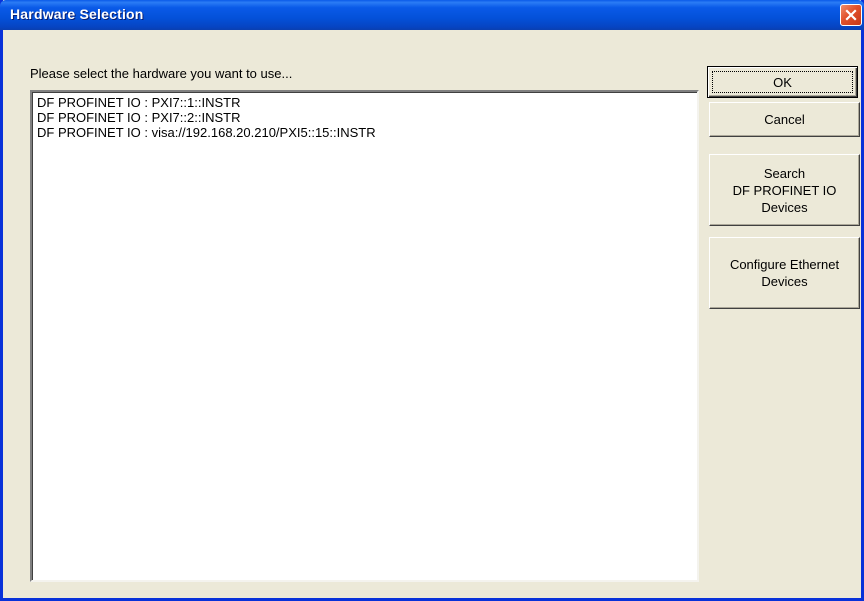  I want to click on search-devices-button: Search DF PROFINET IO Devices, so click(784, 190).